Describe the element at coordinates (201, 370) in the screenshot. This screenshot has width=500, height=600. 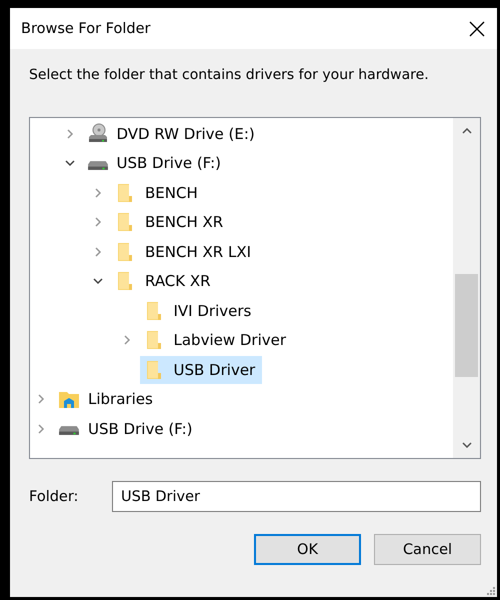
I see `tree-item: USB Driver` at that location.